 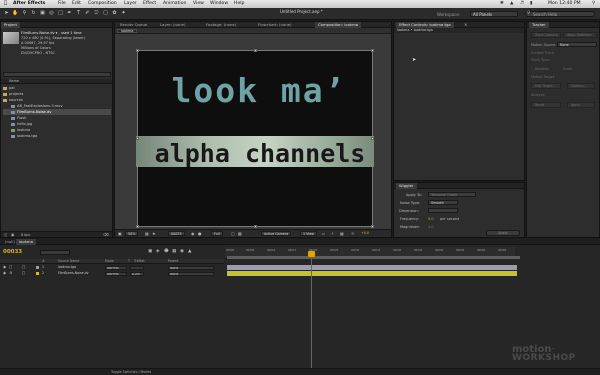 What do you see at coordinates (443, 202) in the screenshot?
I see `noise-type-select: Smooth` at bounding box center [443, 202].